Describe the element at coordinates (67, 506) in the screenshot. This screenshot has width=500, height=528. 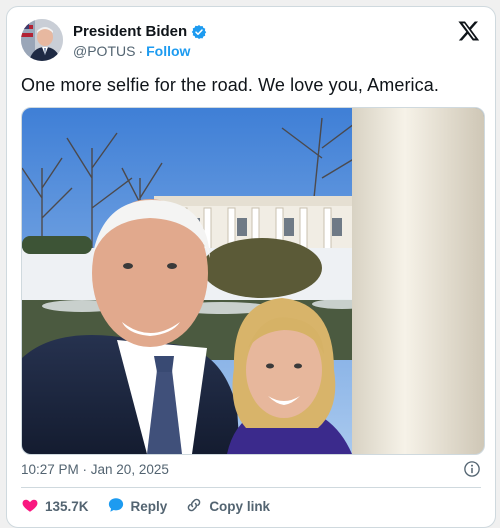
I see `likes-count: 135.7K` at that location.